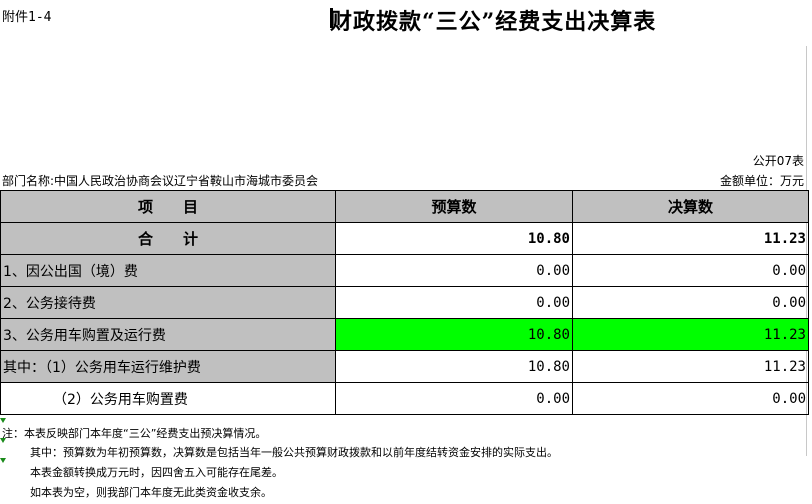 The height and width of the screenshot is (504, 812). What do you see at coordinates (690, 206) in the screenshot?
I see `header-final: 决算数` at bounding box center [690, 206].